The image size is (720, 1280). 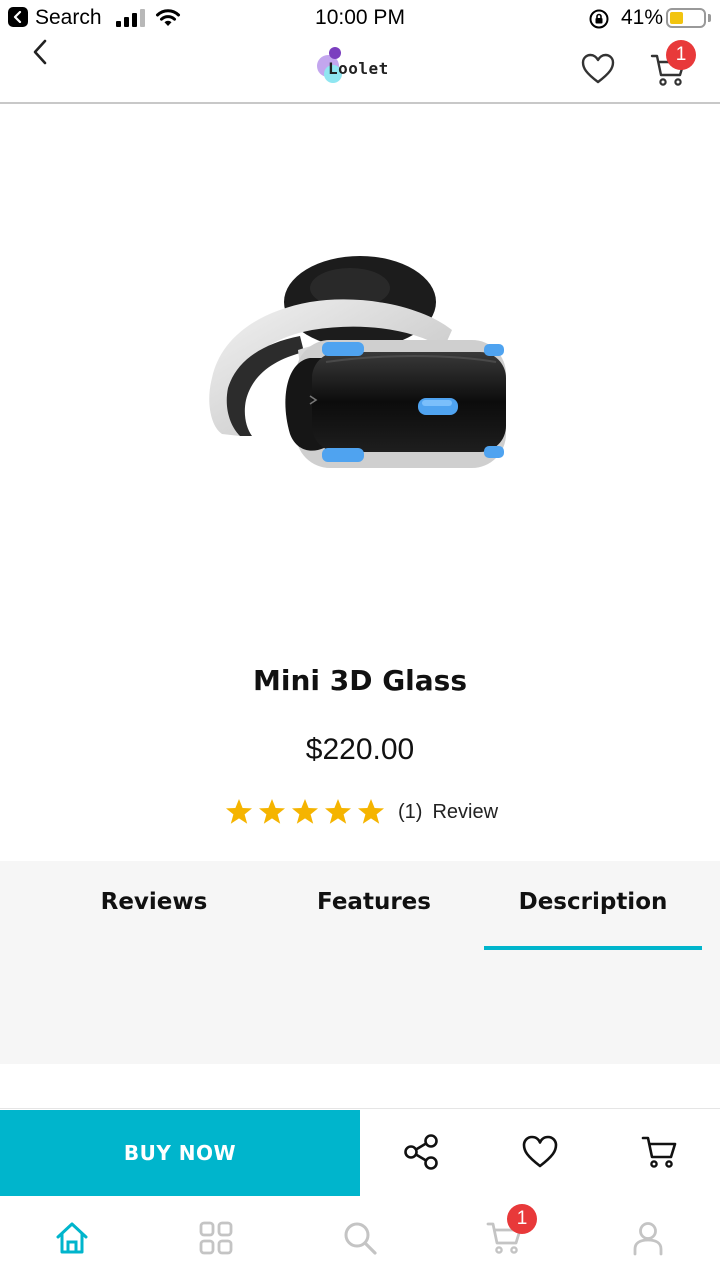 What do you see at coordinates (46, 54) in the screenshot?
I see `back-arrow-icon` at bounding box center [46, 54].